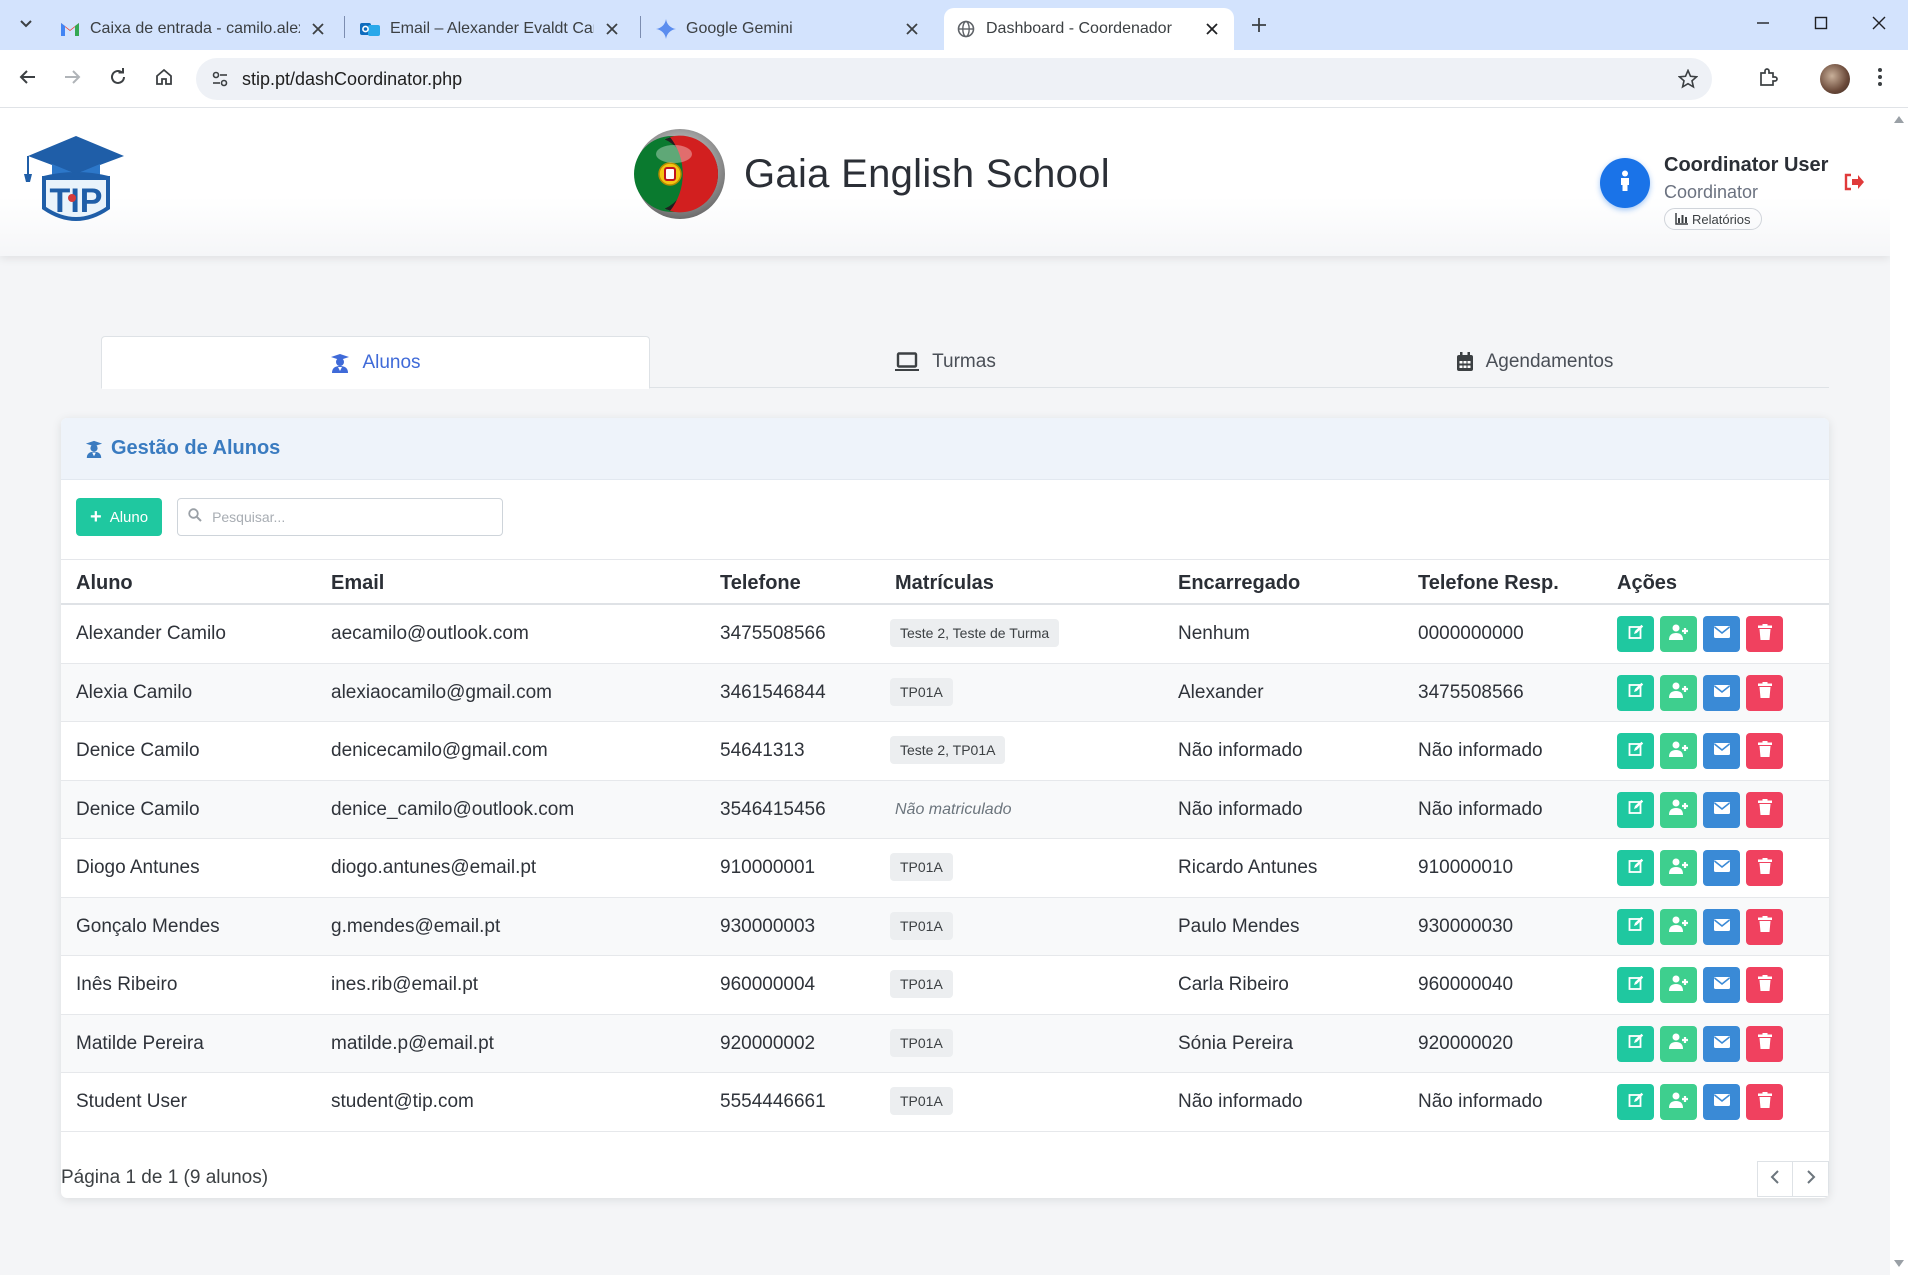 The height and width of the screenshot is (1275, 1908). I want to click on puzzle-icon, so click(1768, 79).